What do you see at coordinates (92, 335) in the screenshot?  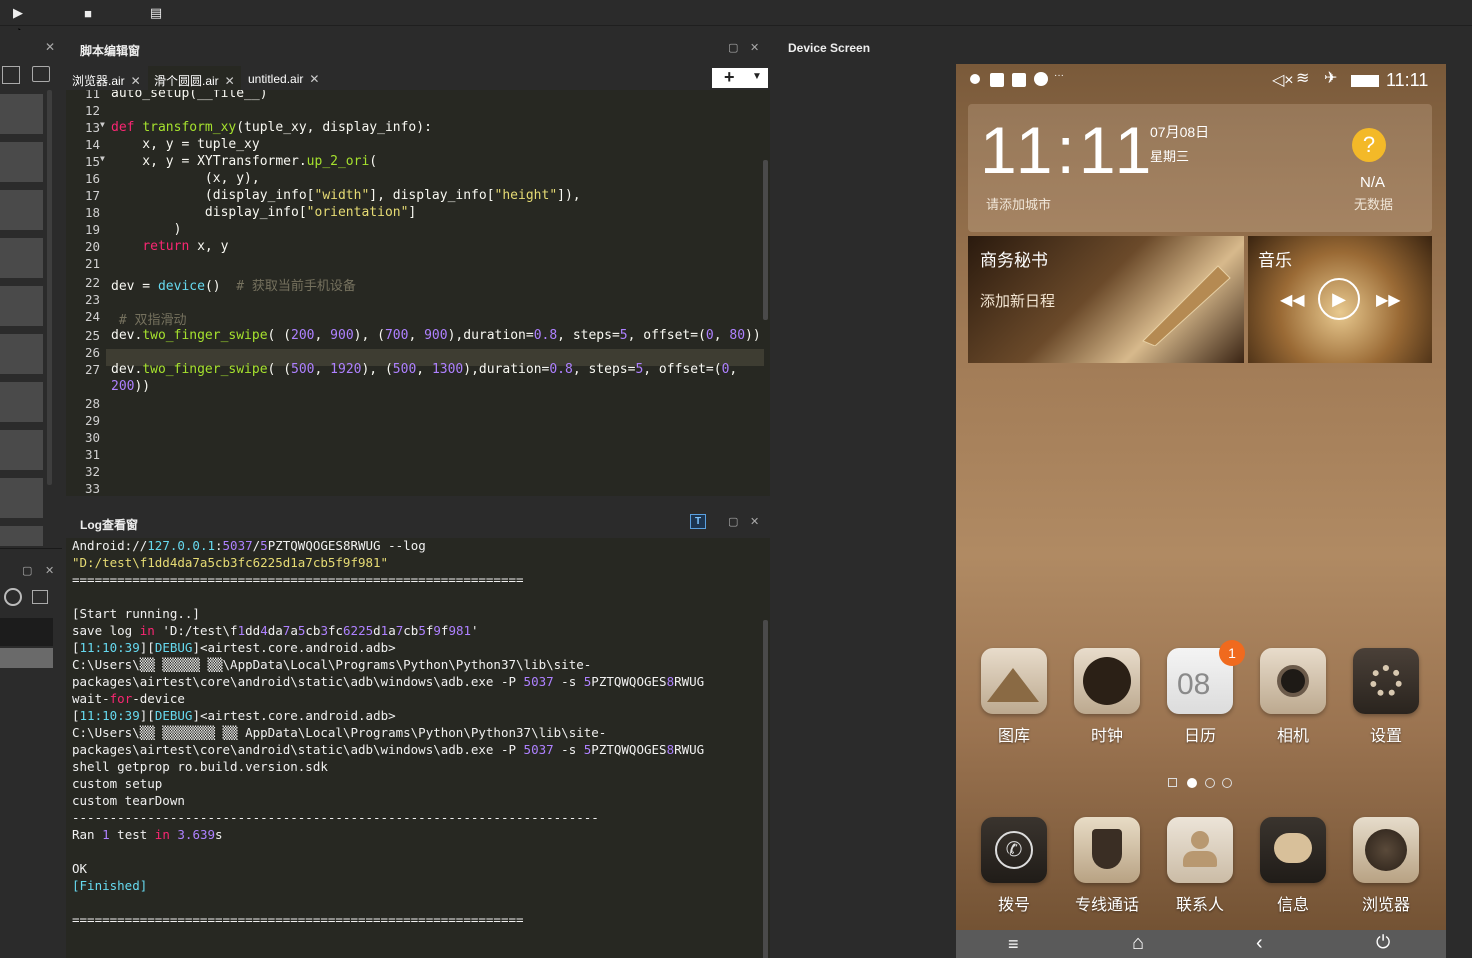 I see `line-number: 25` at bounding box center [92, 335].